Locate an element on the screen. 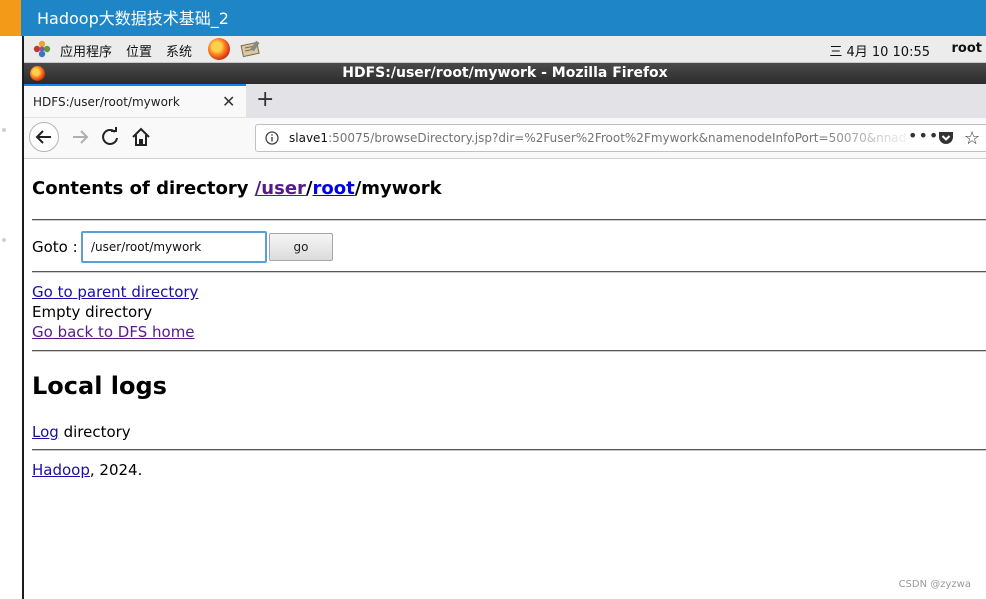  system-menu: 系统 is located at coordinates (179, 50).